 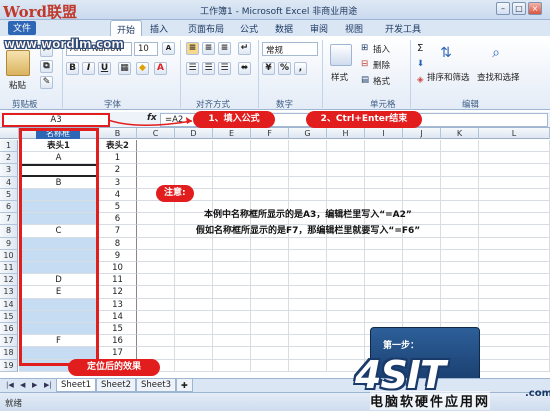 What do you see at coordinates (319, 28) in the screenshot?
I see `tab-review: 审阅` at bounding box center [319, 28].